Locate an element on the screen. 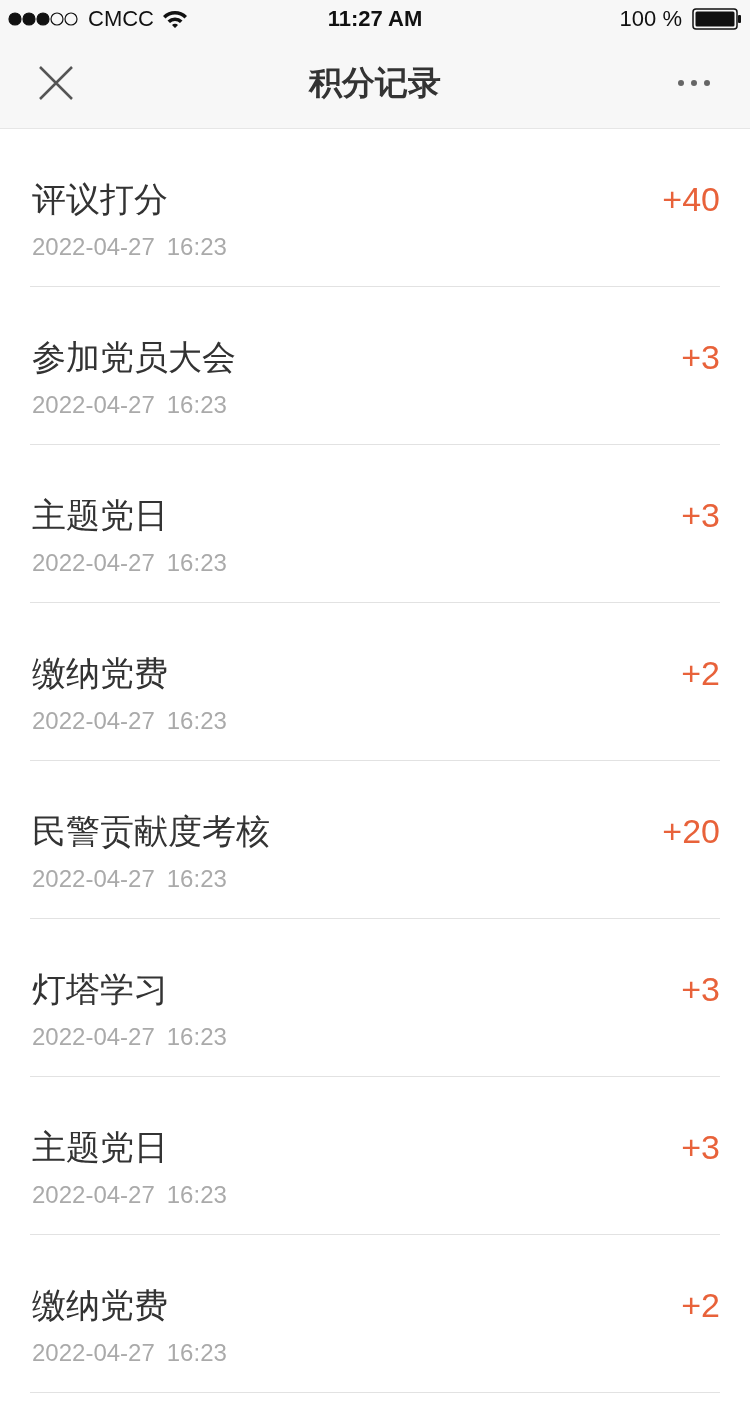  more-button is located at coordinates (694, 83).